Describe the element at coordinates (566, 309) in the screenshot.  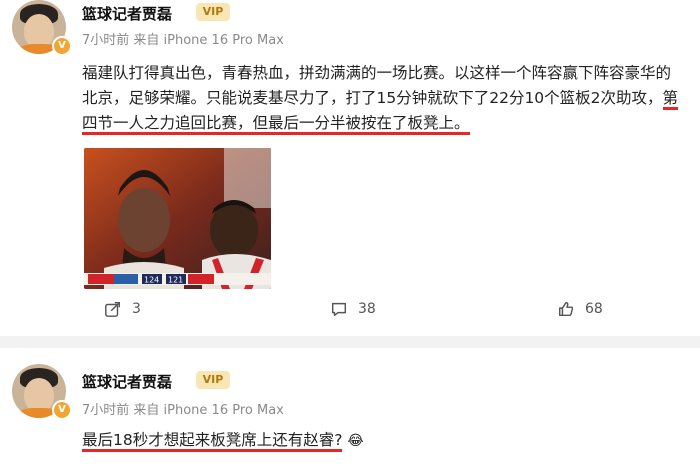
I see `thumbs-up-icon` at that location.